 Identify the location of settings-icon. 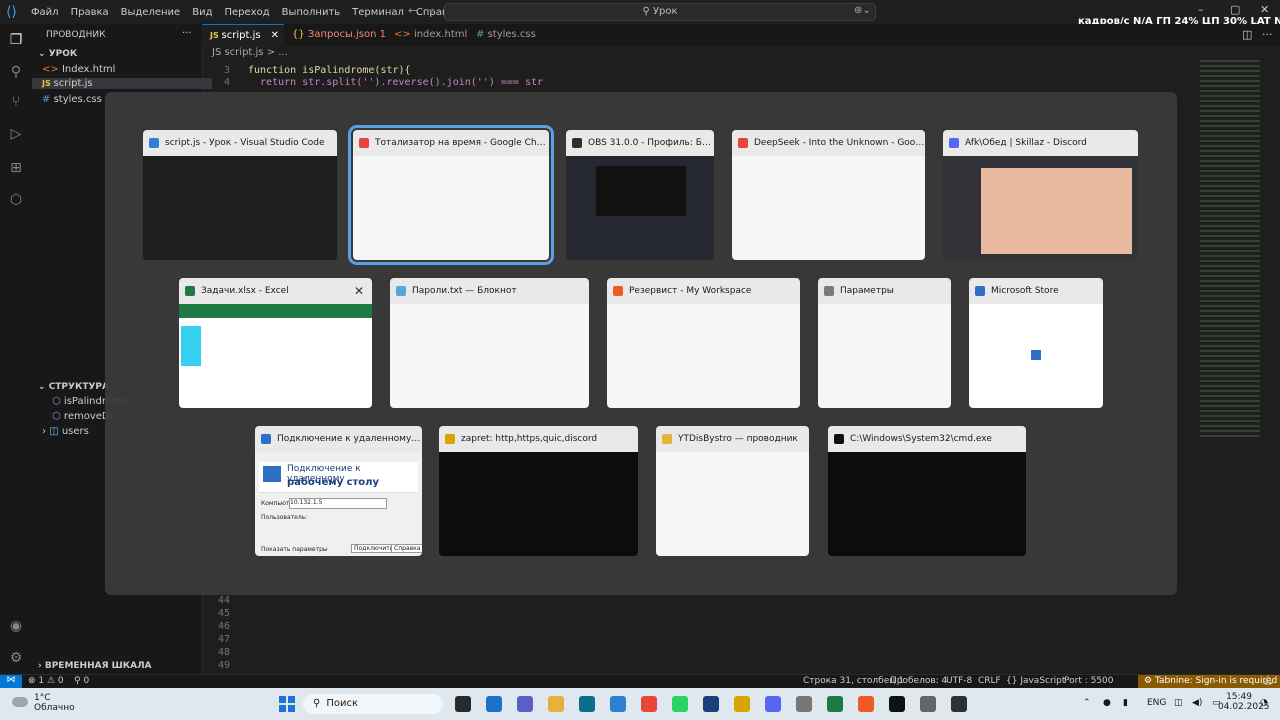
(928, 704).